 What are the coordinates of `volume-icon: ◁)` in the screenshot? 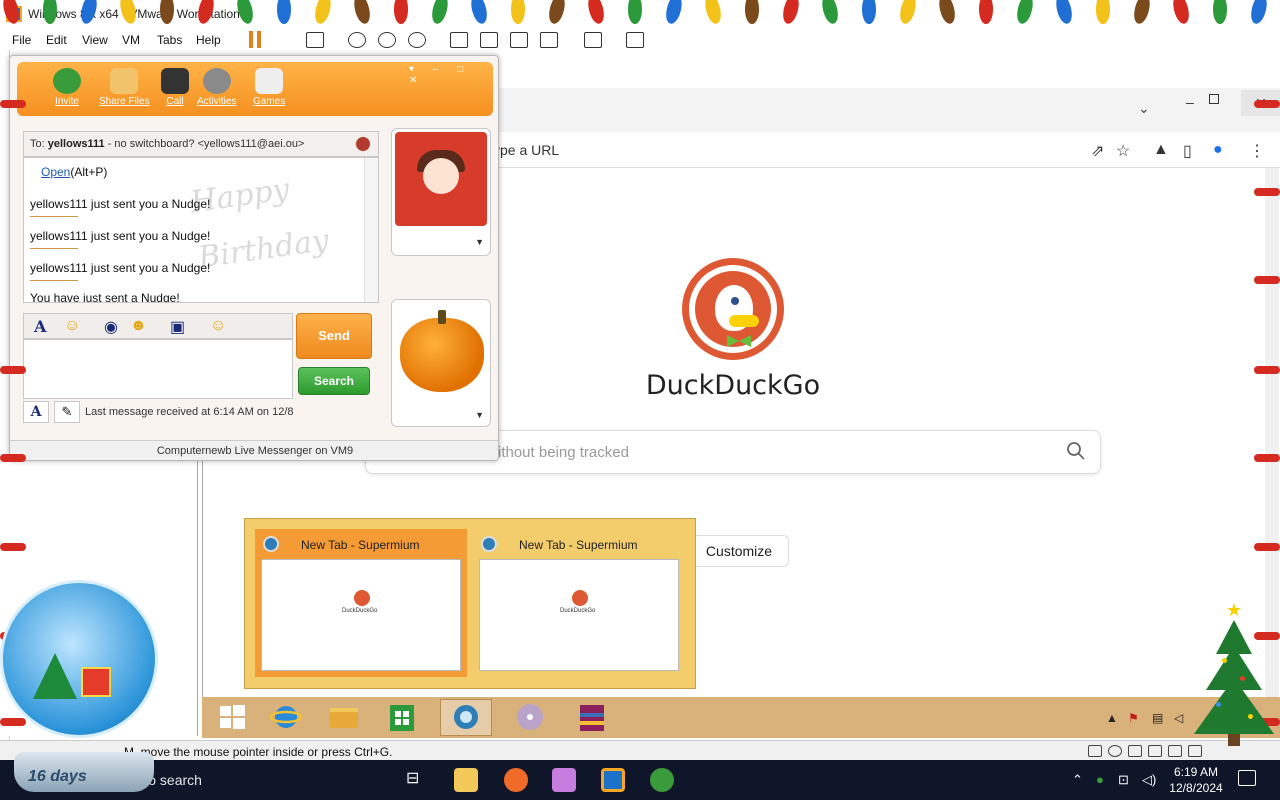 It's located at (1149, 780).